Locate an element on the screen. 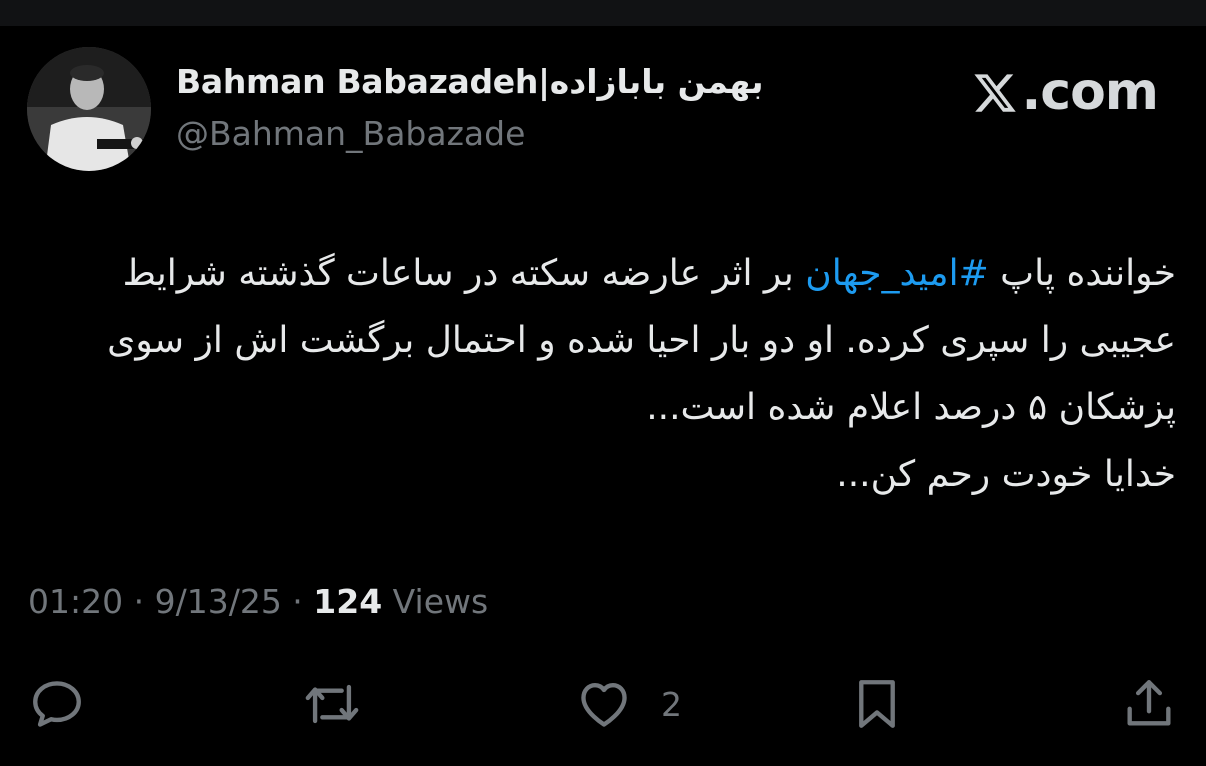  bookmark-icon is located at coordinates (877, 704).